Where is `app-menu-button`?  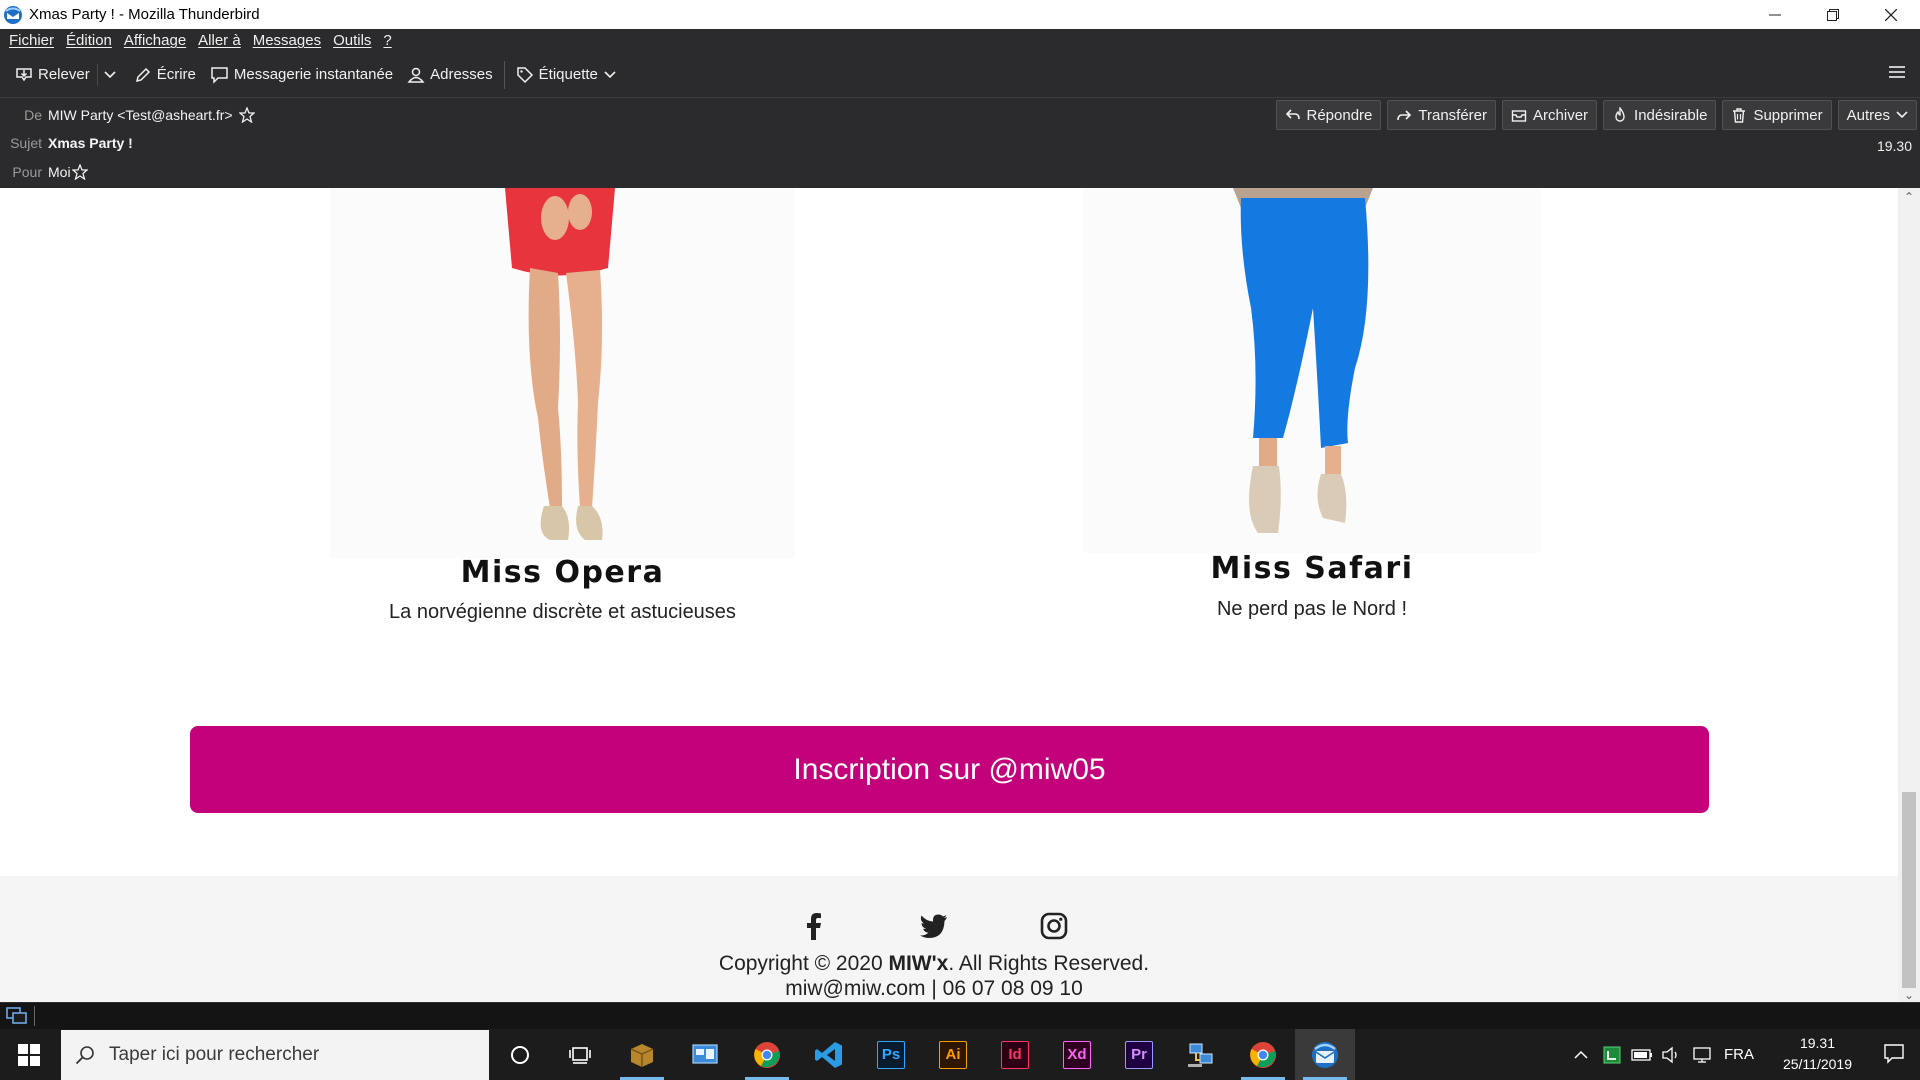
app-menu-button is located at coordinates (1897, 74).